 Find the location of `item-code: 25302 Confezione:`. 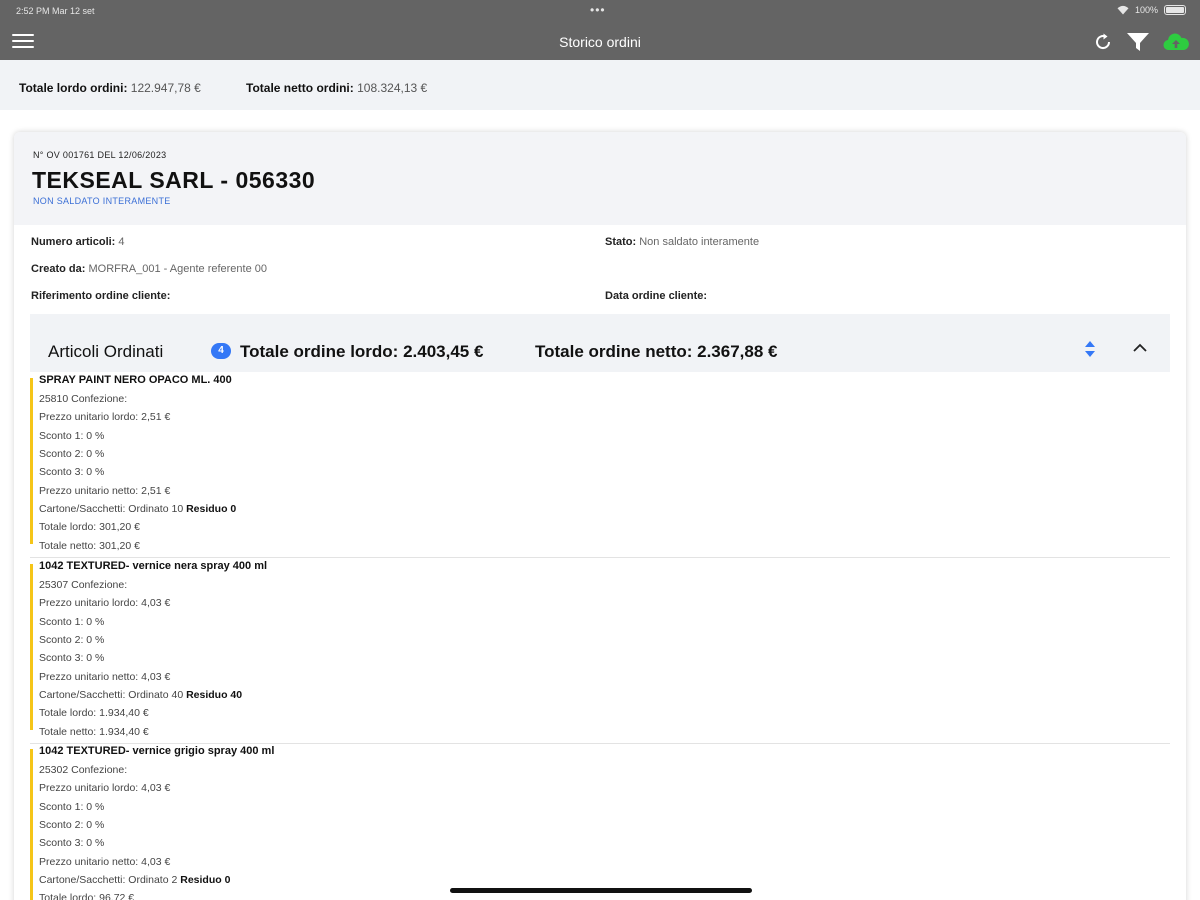

item-code: 25302 Confezione: is located at coordinates (83, 770).